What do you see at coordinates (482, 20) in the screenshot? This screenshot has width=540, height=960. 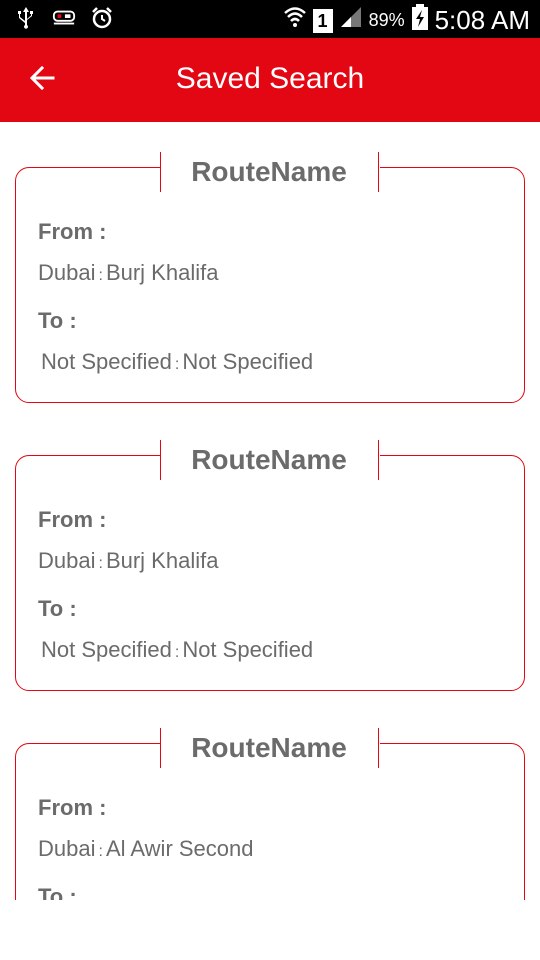 I see `clock: 5:08 AM` at bounding box center [482, 20].